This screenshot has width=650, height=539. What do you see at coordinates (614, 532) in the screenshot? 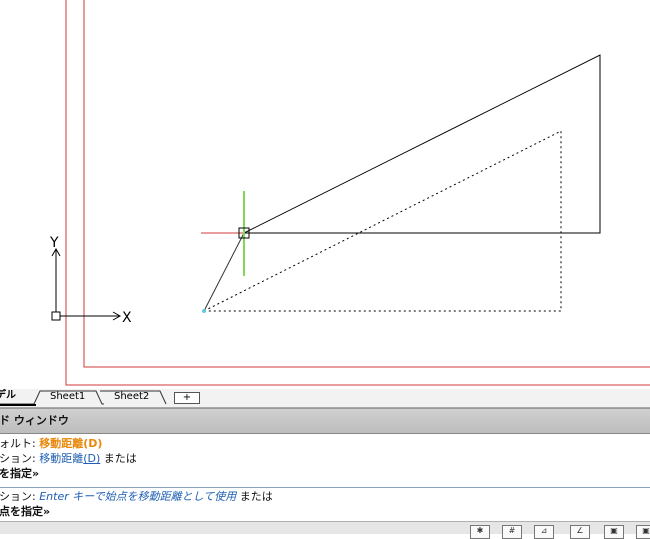
I see `status-icon-osnap: ▣` at bounding box center [614, 532].